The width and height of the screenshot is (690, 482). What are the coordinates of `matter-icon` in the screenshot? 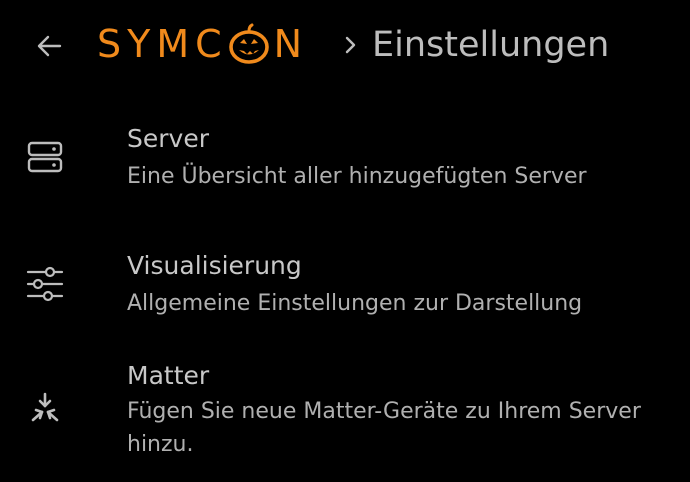 It's located at (45, 407).